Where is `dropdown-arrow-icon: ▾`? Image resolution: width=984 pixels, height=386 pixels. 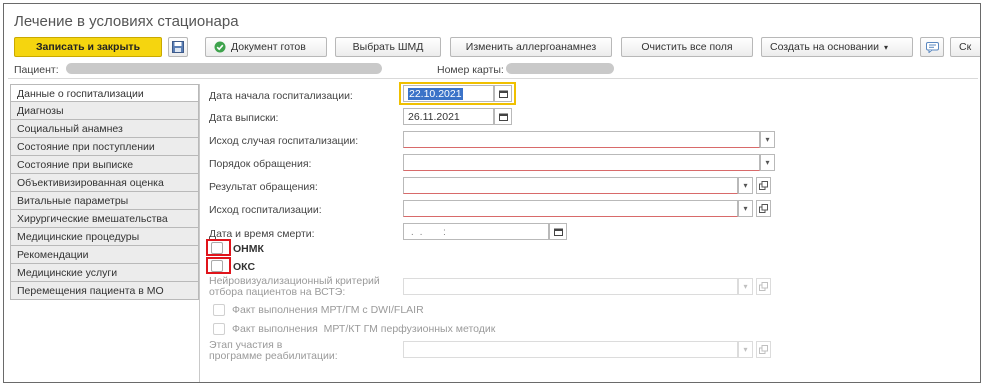 dropdown-arrow-icon: ▾ is located at coordinates (885, 47).